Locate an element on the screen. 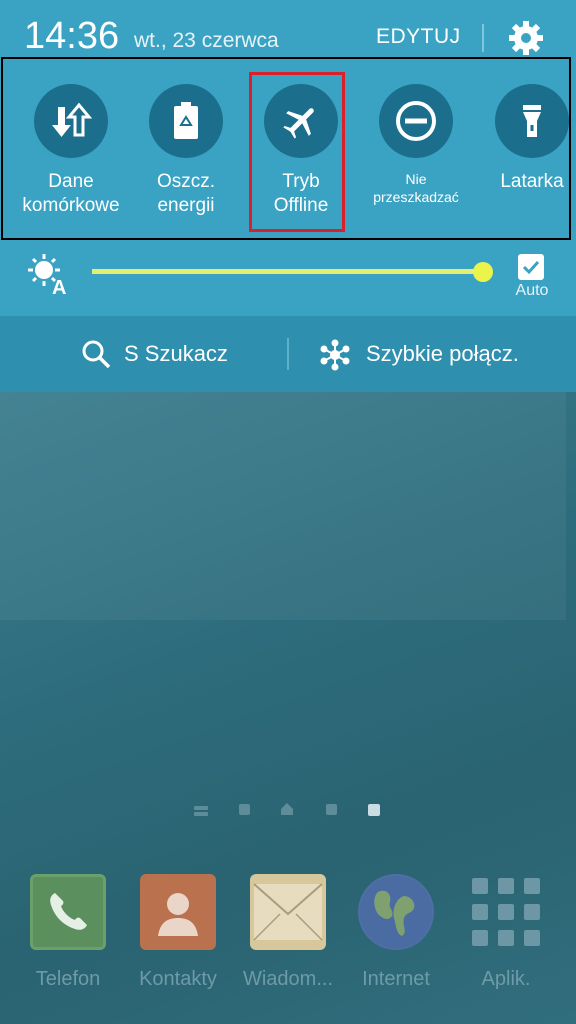  app-internet: Internet is located at coordinates (396, 932).